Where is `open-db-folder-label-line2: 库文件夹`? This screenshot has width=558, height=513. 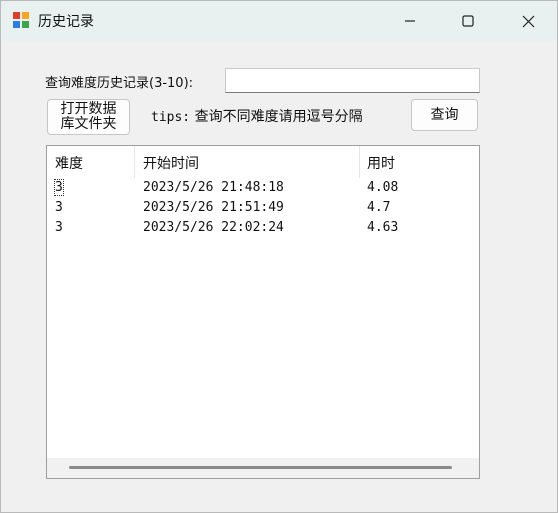
open-db-folder-label-line2: 库文件夹 is located at coordinates (88, 124).